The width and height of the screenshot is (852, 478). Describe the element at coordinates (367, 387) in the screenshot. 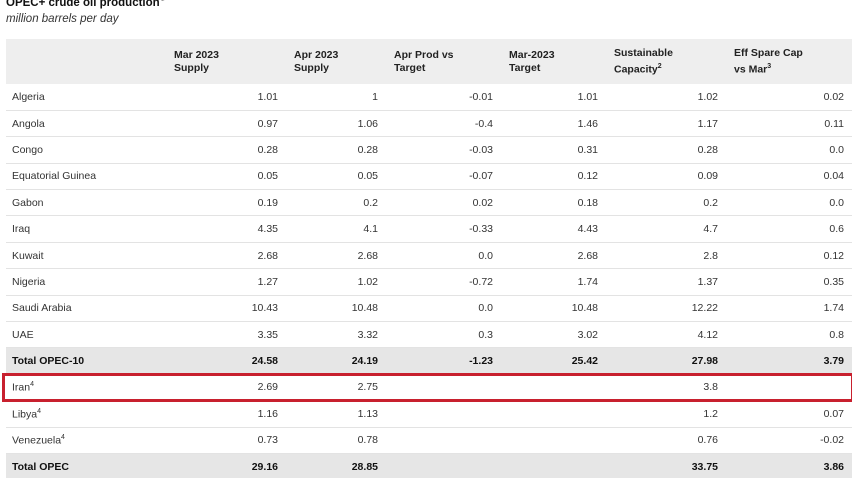

I see `table-cell: 2.75` at that location.